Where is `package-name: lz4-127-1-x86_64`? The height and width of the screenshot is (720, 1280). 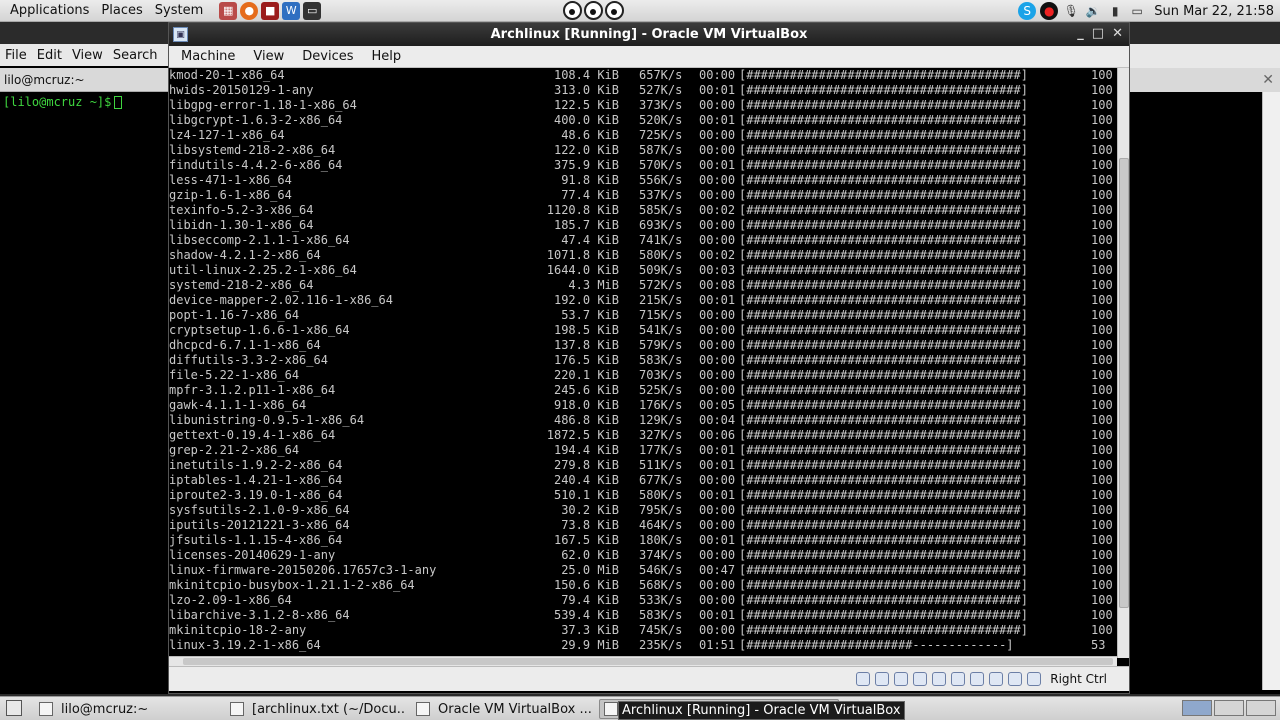
package-name: lz4-127-1-x86_64 is located at coordinates (227, 135).